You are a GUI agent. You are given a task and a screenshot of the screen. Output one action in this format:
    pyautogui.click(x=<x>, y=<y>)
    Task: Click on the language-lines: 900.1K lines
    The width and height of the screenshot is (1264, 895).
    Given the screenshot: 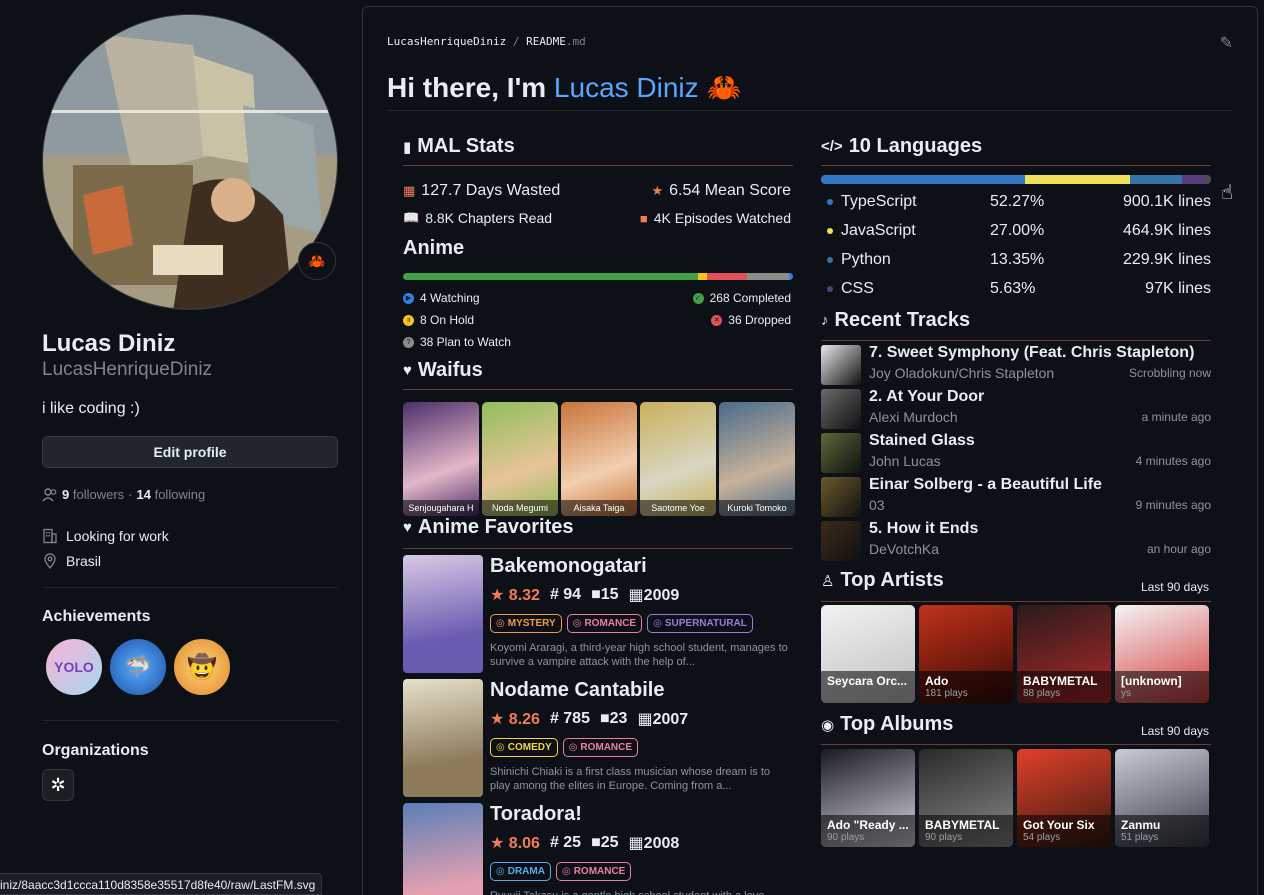 What is the action you would take?
    pyautogui.click(x=1166, y=201)
    